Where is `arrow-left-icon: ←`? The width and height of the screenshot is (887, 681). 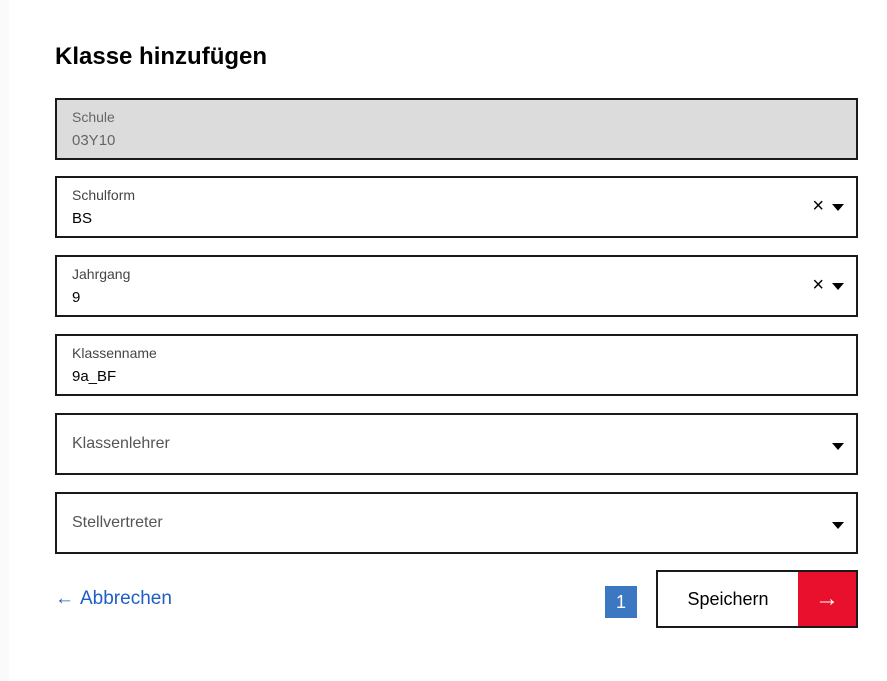 arrow-left-icon: ← is located at coordinates (64, 598).